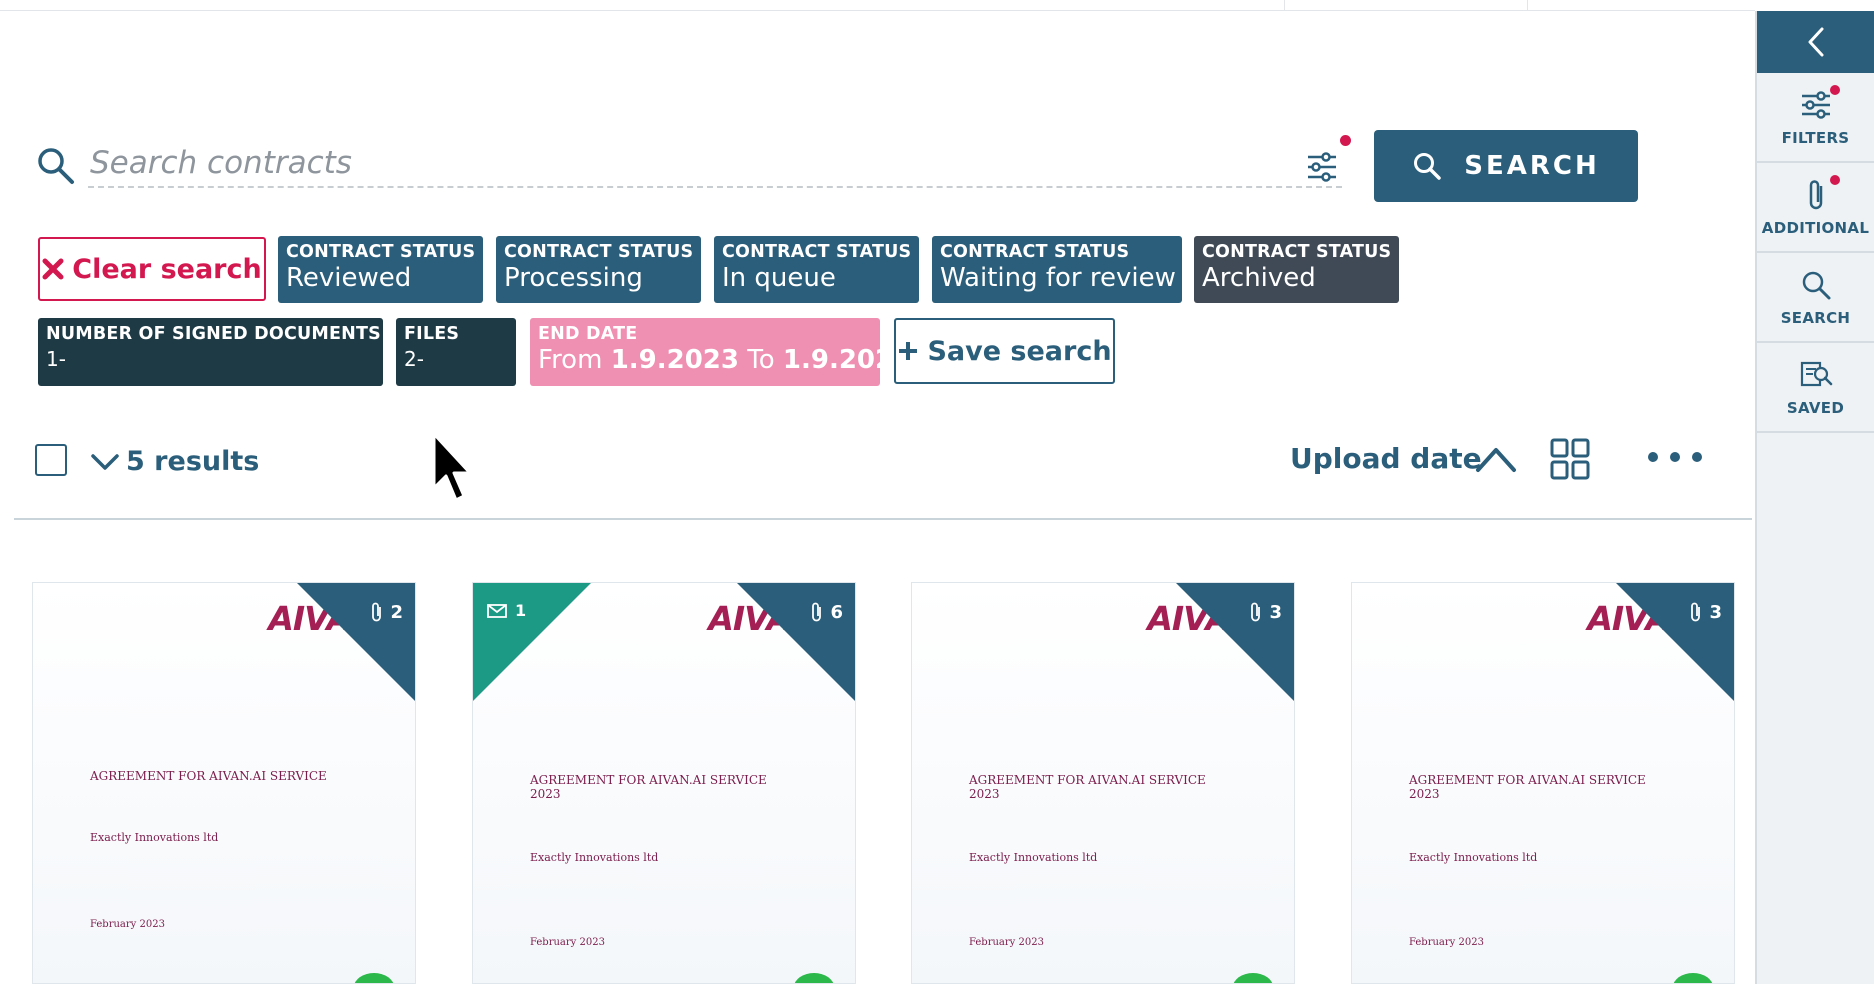  I want to click on search-input, so click(715, 164).